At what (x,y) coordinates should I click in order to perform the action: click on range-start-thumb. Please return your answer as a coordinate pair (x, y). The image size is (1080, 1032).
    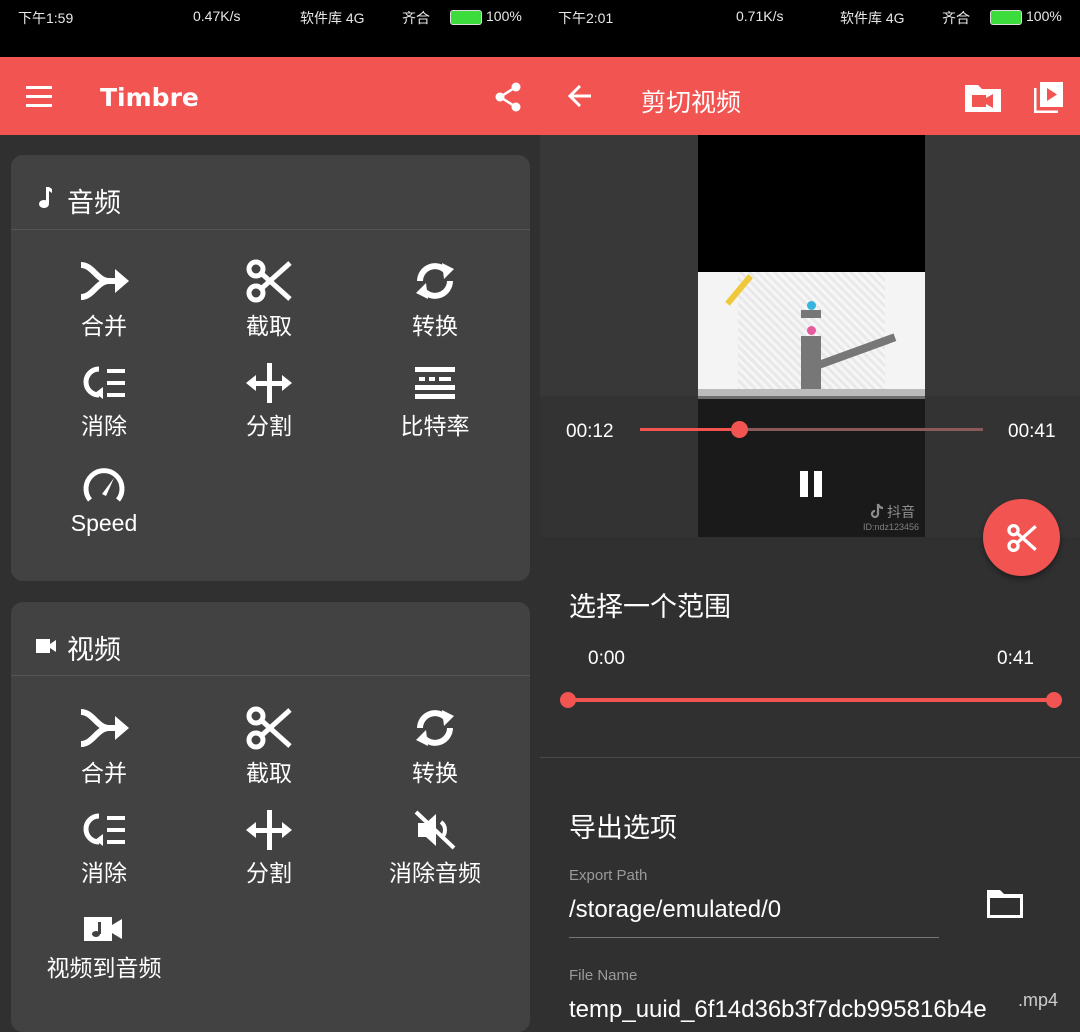
    Looking at the image, I should click on (568, 700).